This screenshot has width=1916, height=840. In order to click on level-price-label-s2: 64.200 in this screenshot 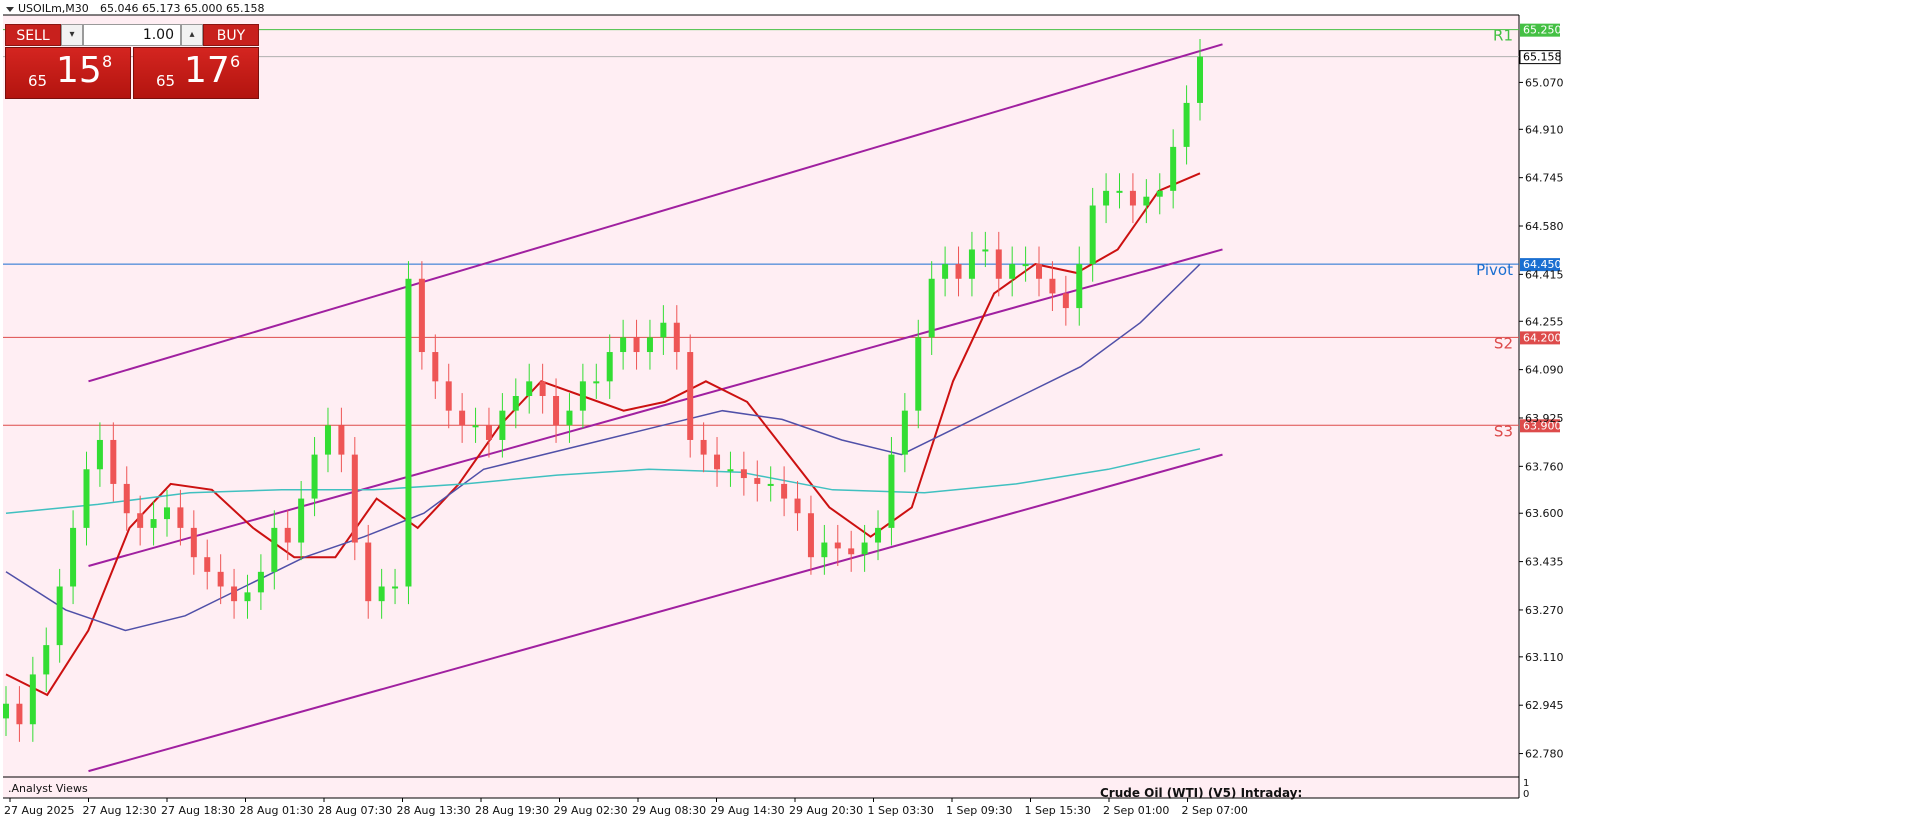, I will do `click(1542, 337)`.